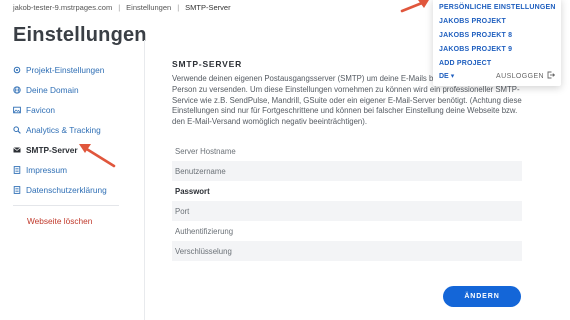 This screenshot has height=320, width=570. I want to click on encryption-row, so click(347, 251).